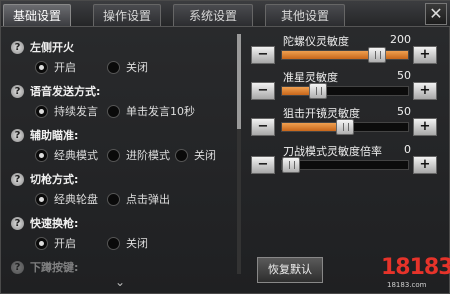 The image size is (450, 294). I want to click on slider-knife-mode: 刀战模式灵敏度倍率 0 − +, so click(346, 163).